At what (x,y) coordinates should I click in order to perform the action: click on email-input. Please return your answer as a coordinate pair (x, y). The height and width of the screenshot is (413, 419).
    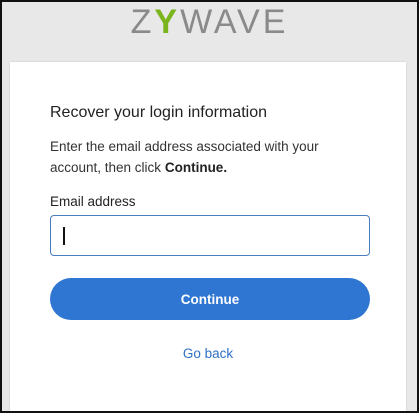
    Looking at the image, I should click on (210, 235).